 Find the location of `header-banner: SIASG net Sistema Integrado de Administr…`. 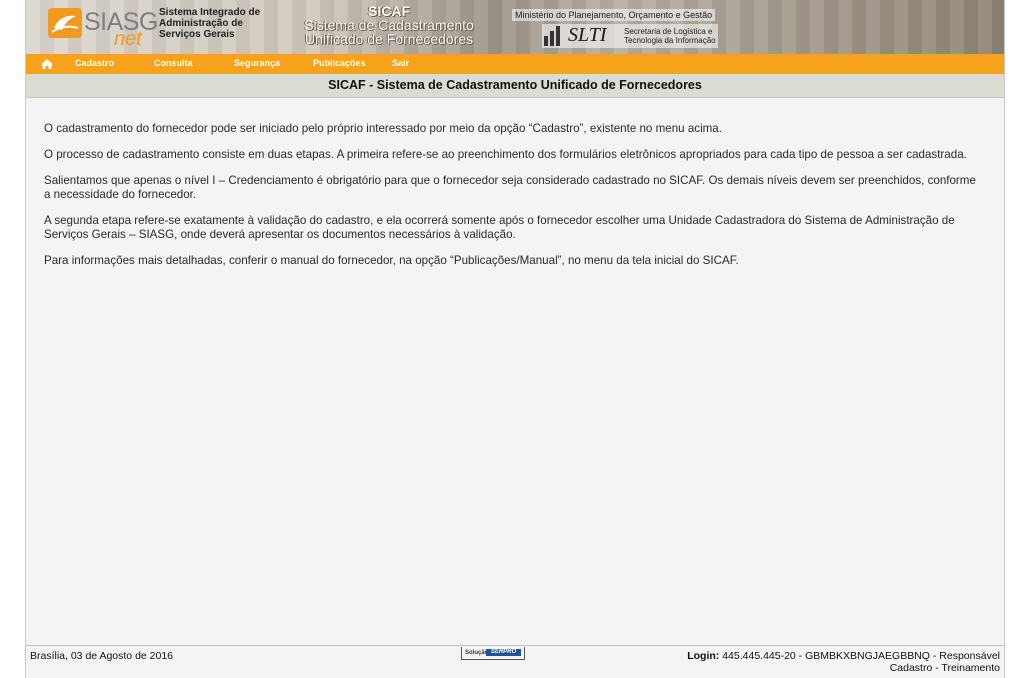

header-banner: SIASG net Sistema Integrado de Administr… is located at coordinates (515, 27).